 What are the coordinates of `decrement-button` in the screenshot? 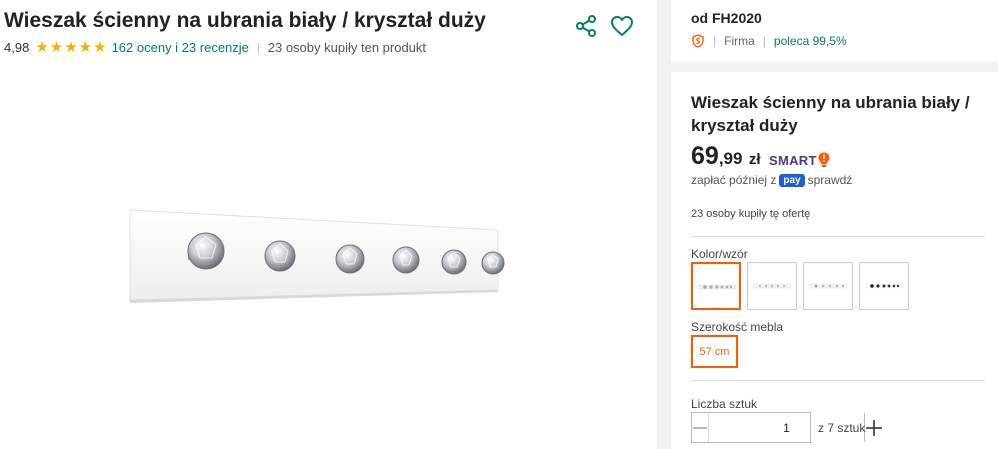 It's located at (700, 427).